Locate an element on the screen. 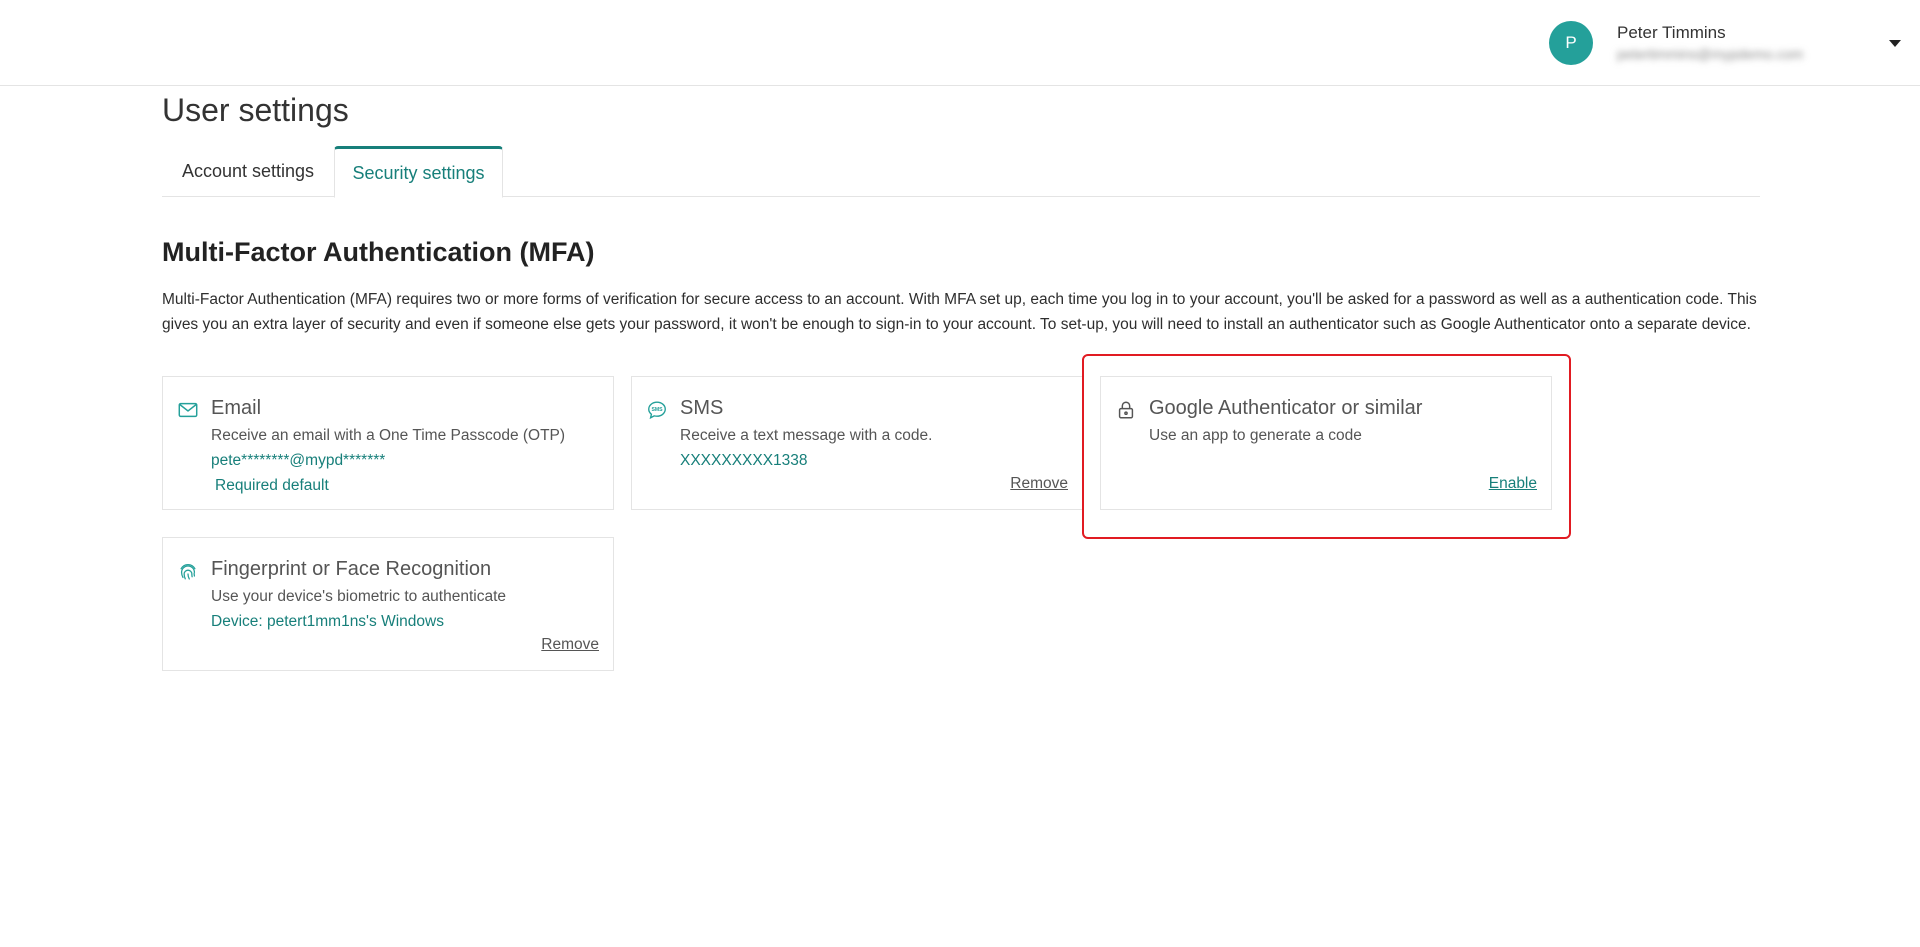 This screenshot has height=947, width=1920. tab-account-settings: Account settings is located at coordinates (248, 171).